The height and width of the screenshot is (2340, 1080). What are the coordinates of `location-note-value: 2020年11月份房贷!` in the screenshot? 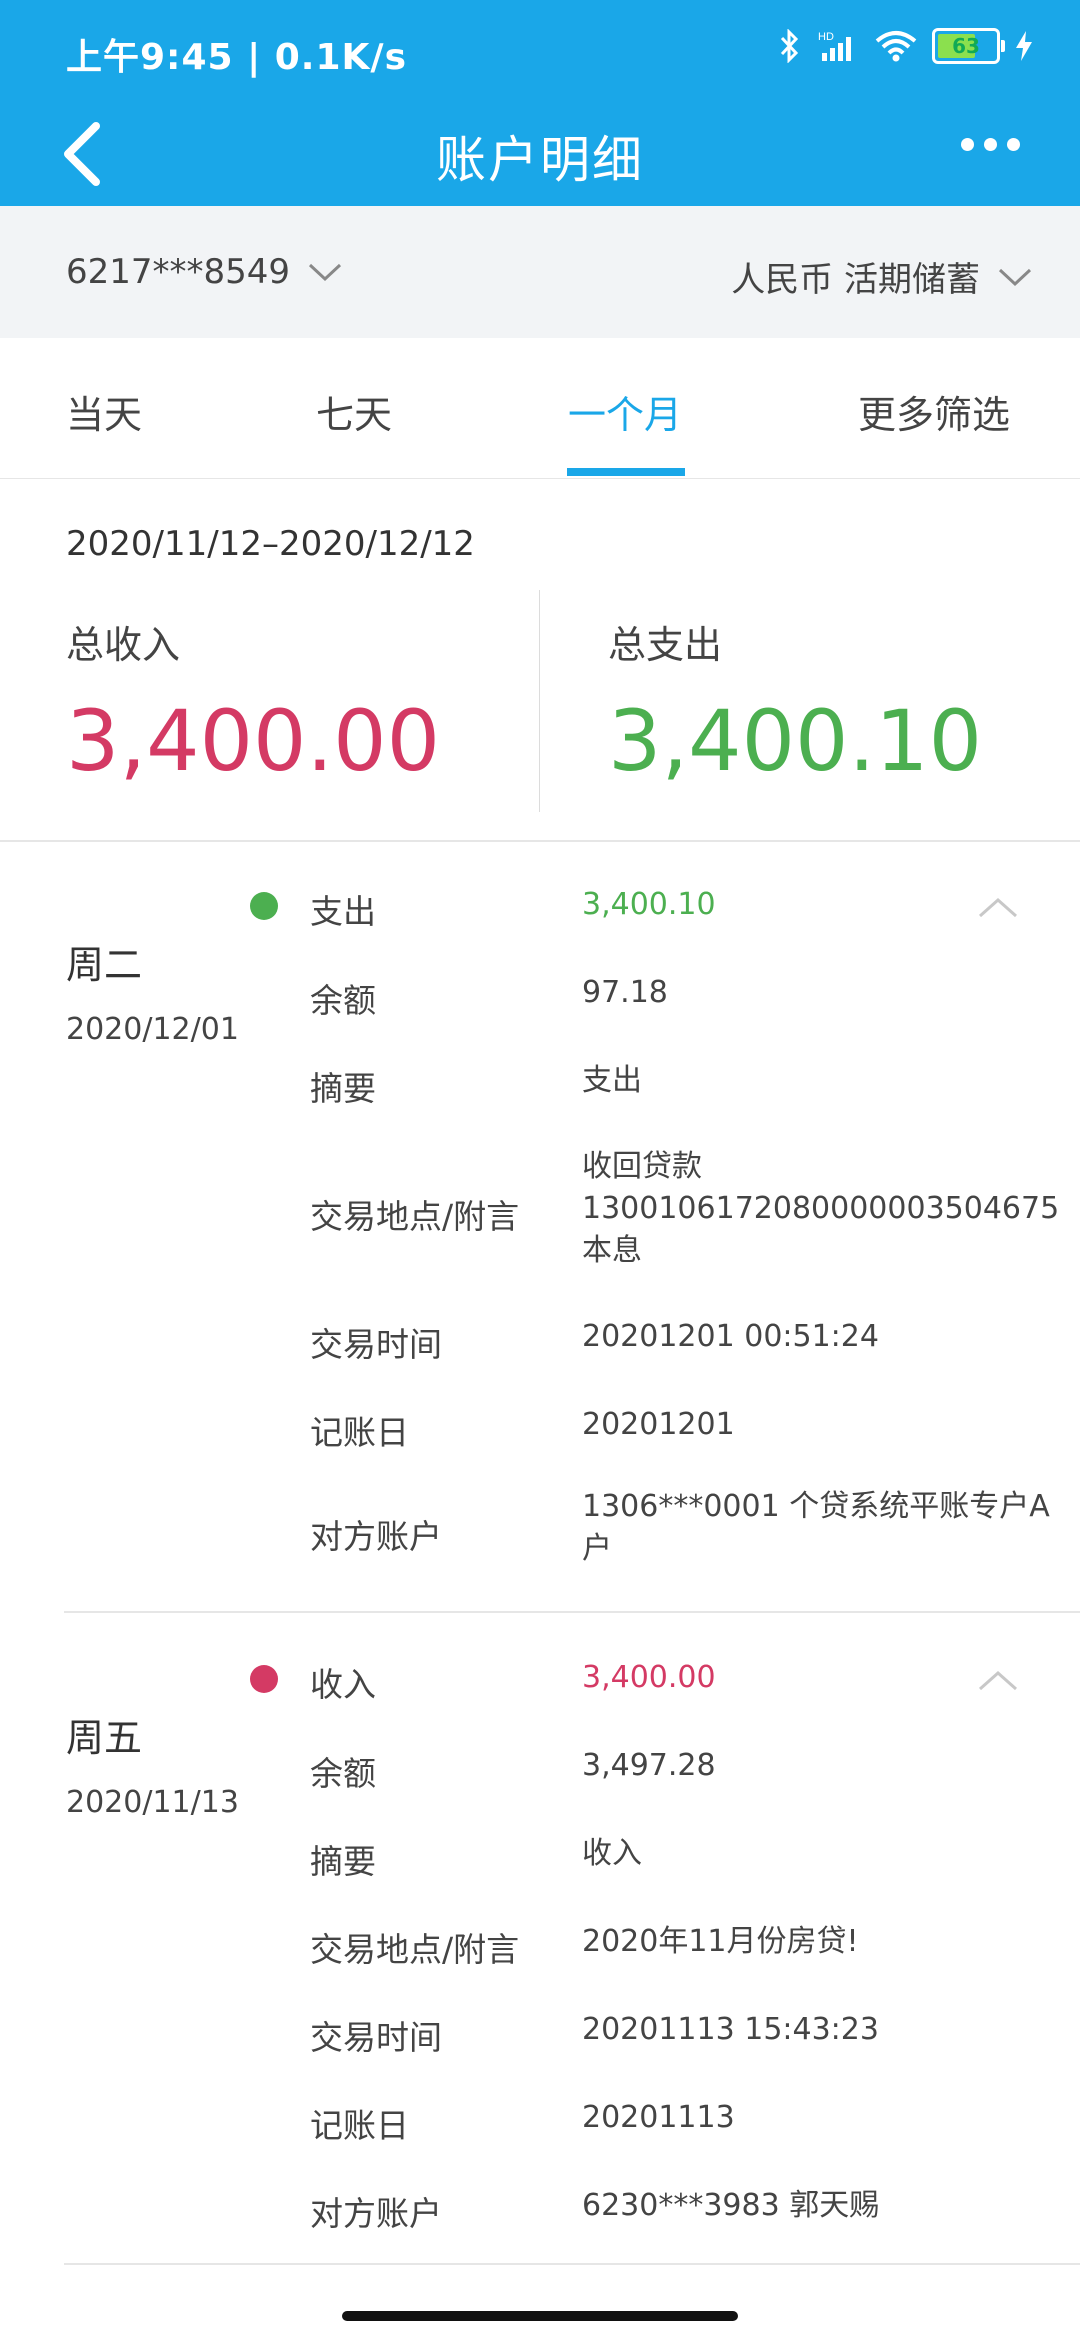 It's located at (720, 1941).